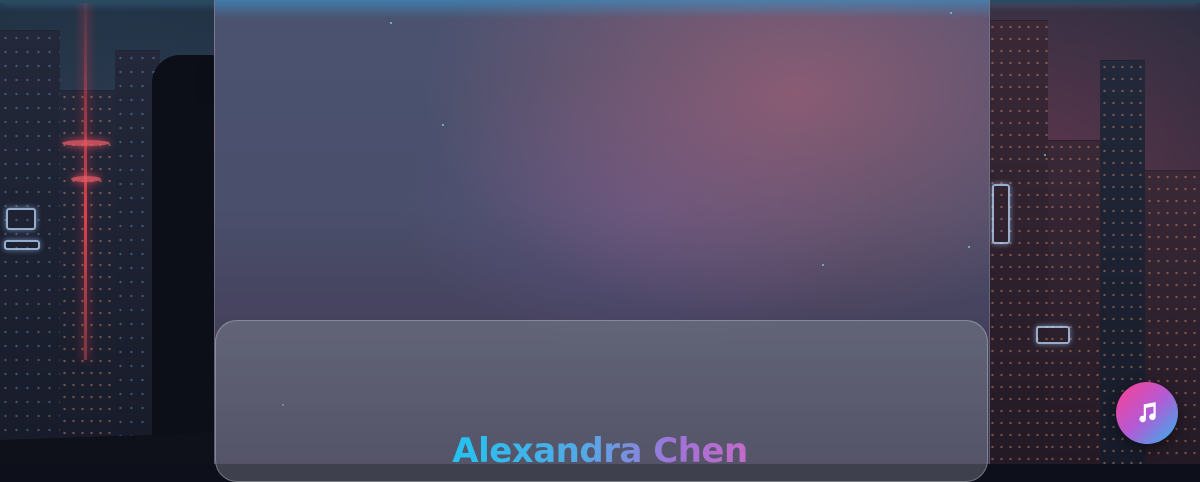 The height and width of the screenshot is (482, 1200). I want to click on music-note-icon, so click(1147, 413).